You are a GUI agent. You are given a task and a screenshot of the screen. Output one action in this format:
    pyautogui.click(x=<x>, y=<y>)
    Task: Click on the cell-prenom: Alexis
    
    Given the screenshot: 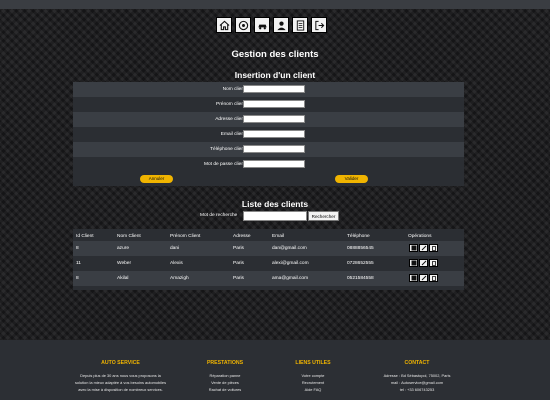 What is the action you would take?
    pyautogui.click(x=176, y=263)
    